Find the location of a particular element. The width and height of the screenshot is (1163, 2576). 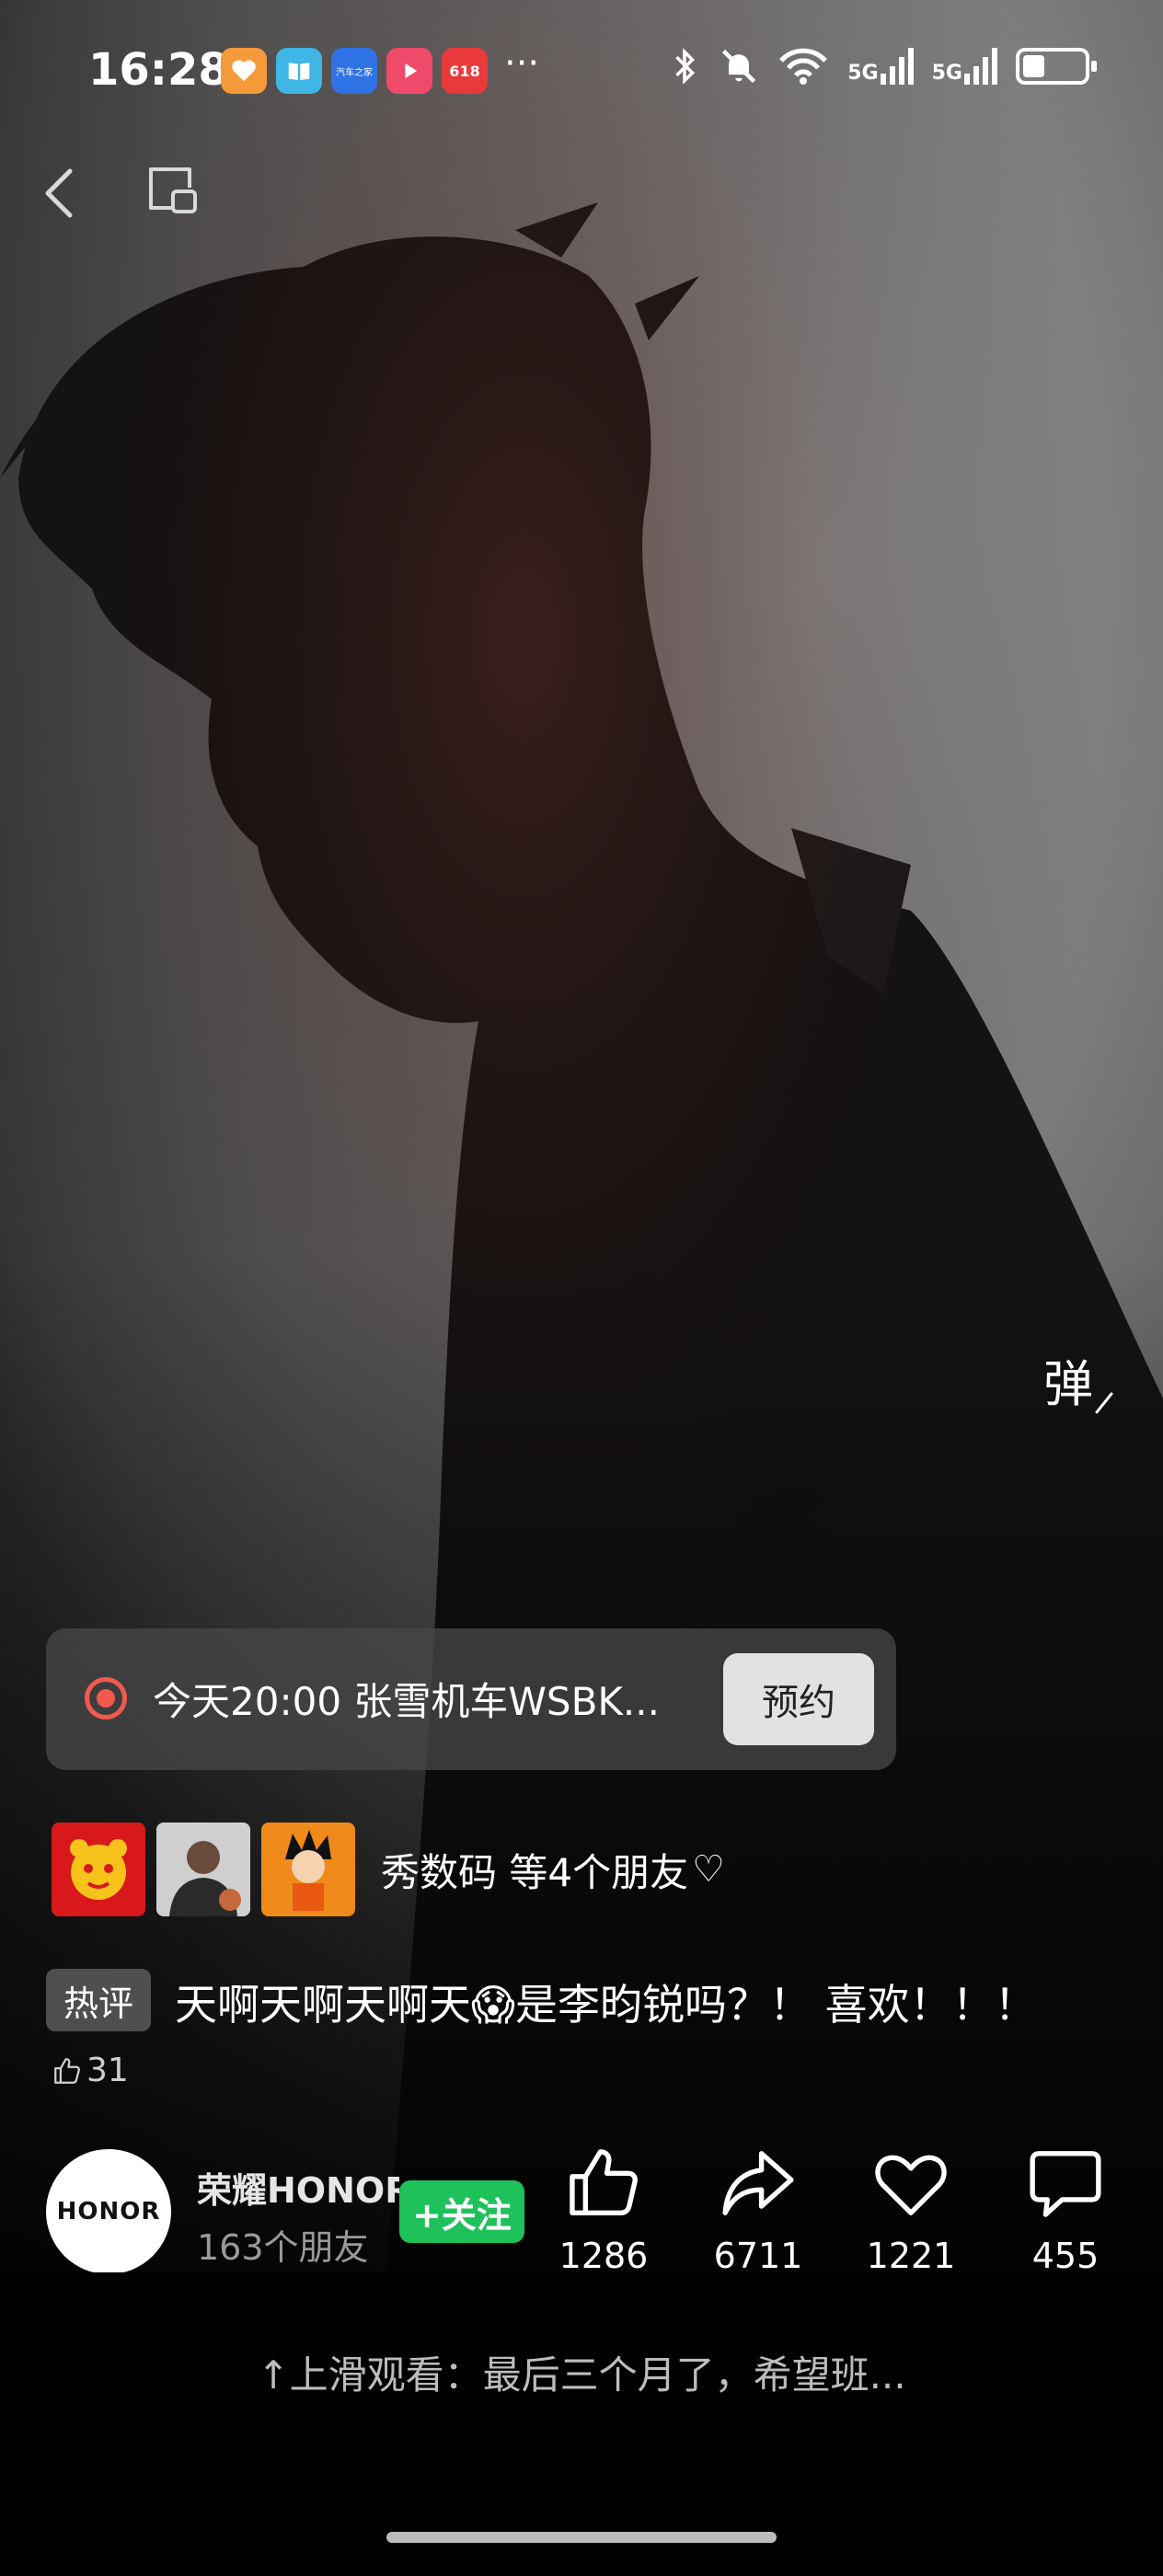

heart-icon is located at coordinates (911, 2185).